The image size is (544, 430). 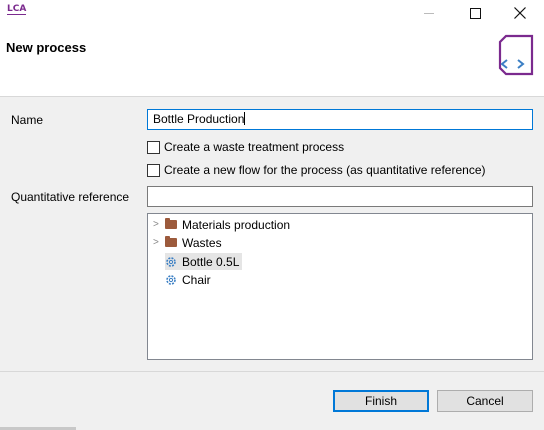 I want to click on name-label: Name, so click(x=27, y=120).